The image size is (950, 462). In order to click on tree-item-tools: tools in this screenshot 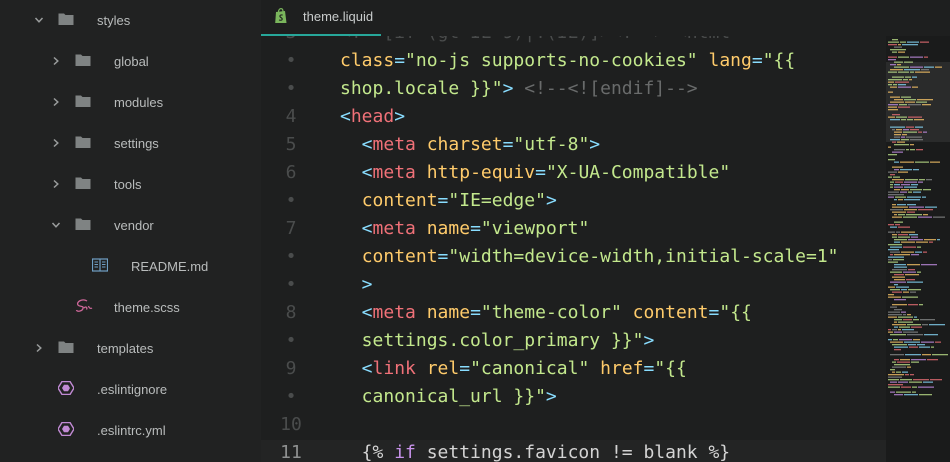, I will do `click(130, 184)`.